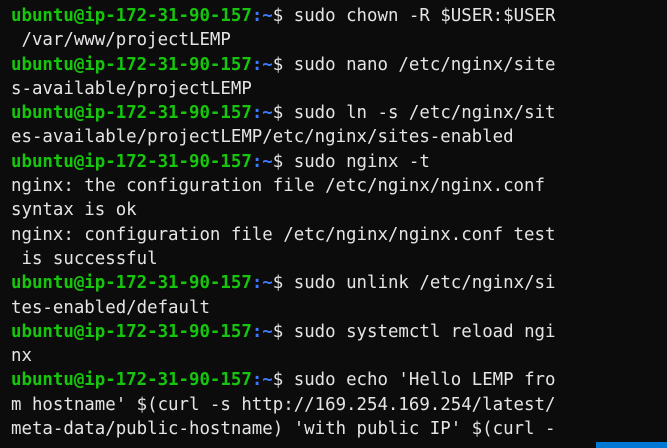 The height and width of the screenshot is (448, 667). What do you see at coordinates (283, 89) in the screenshot?
I see `output-line: s-available/projectLEMP` at bounding box center [283, 89].